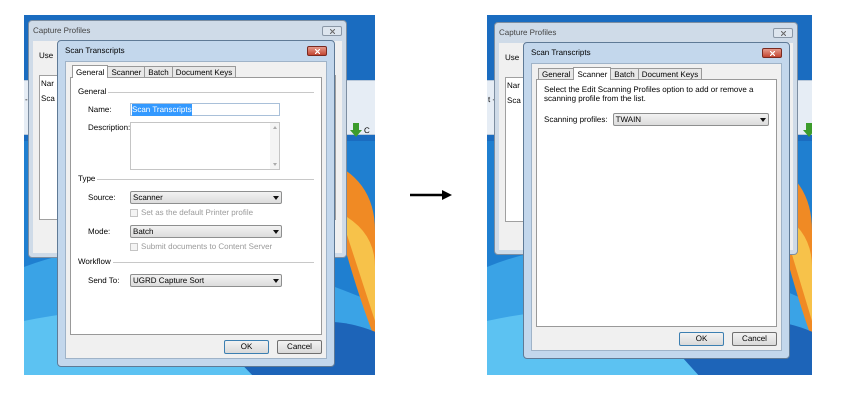 This screenshot has width=867, height=411. Describe the element at coordinates (274, 164) in the screenshot. I see `scroll-down-icon` at that location.